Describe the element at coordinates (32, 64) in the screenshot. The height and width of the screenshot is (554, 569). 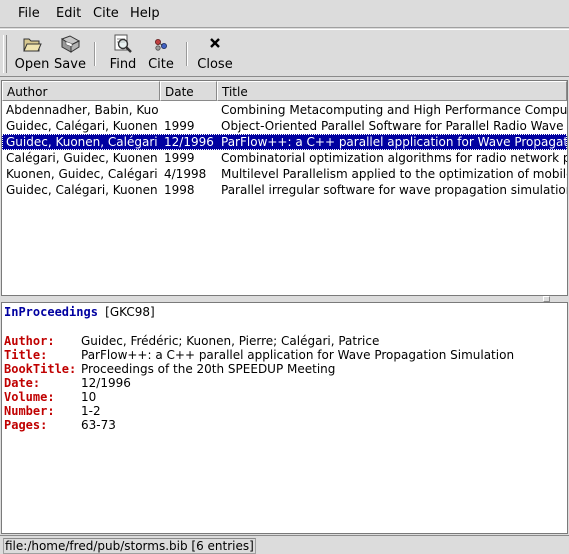
I see `open-label: Open` at that location.